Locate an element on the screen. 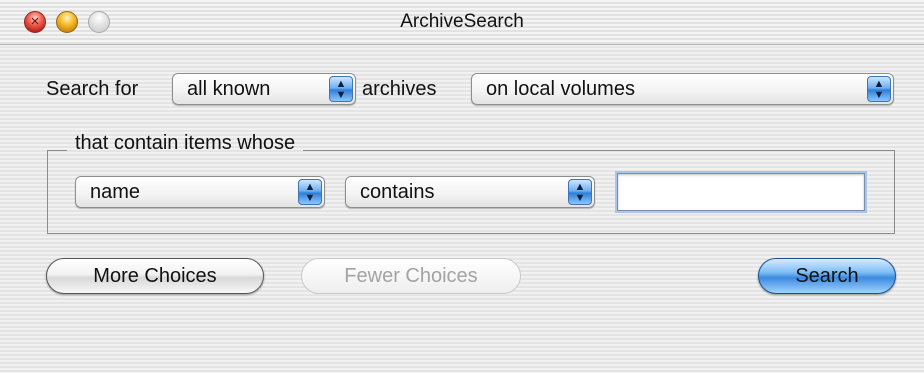 Image resolution: width=924 pixels, height=373 pixels. title-bar: × ArchiveSearch is located at coordinates (462, 22).